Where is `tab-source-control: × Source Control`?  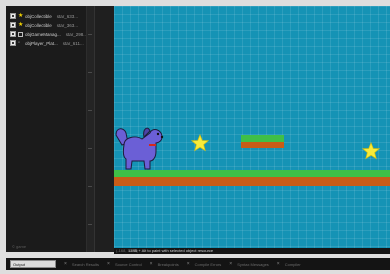
tab-source-control: × Source Control is located at coordinates (122, 264).